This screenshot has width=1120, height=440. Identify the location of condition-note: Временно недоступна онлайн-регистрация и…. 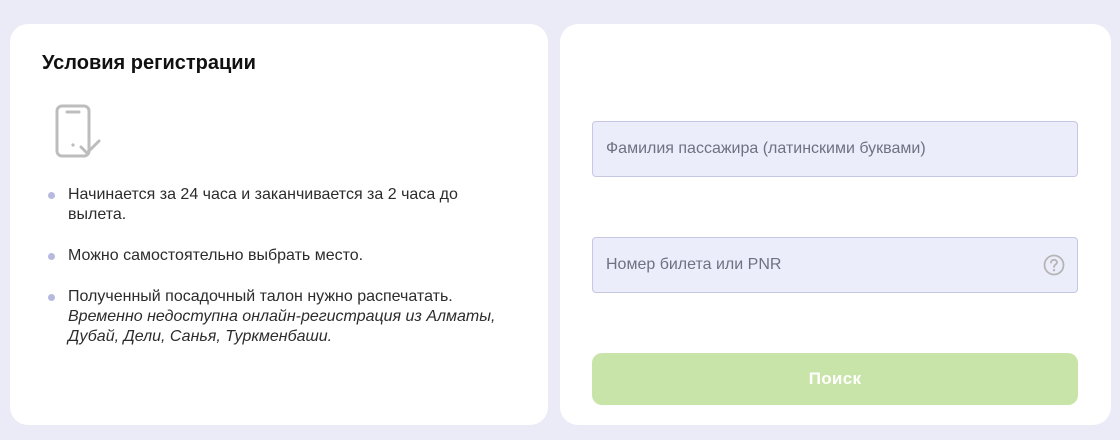
(282, 326).